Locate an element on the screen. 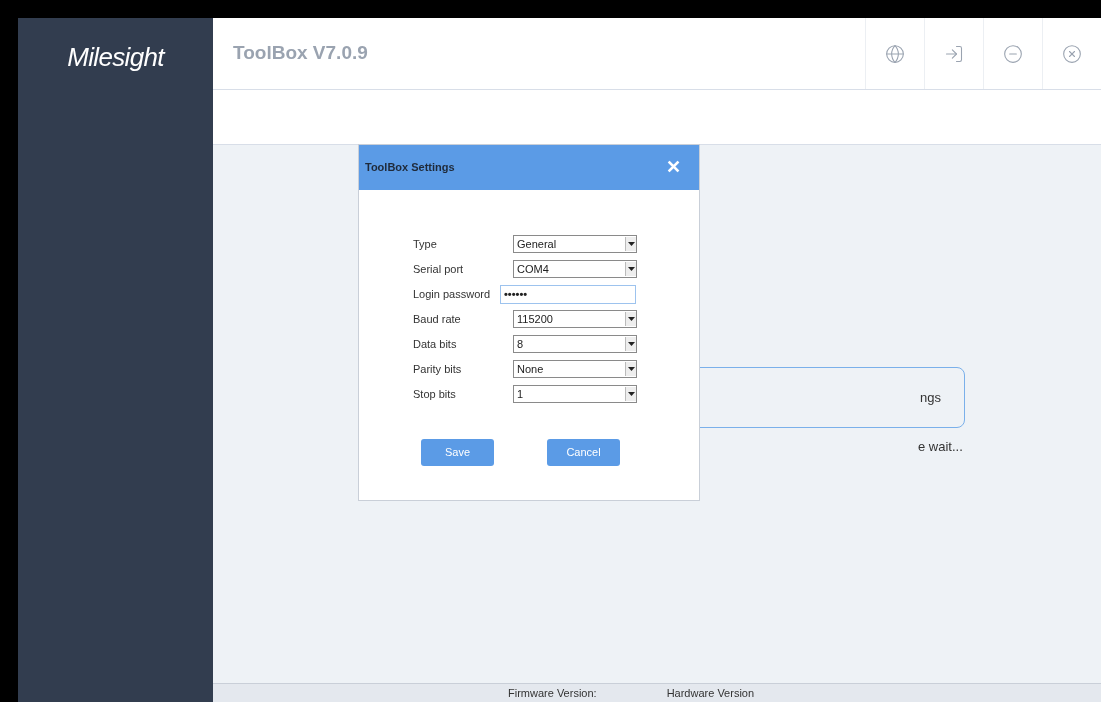 Image resolution: width=1101 pixels, height=702 pixels. dropdown: General is located at coordinates (575, 244).